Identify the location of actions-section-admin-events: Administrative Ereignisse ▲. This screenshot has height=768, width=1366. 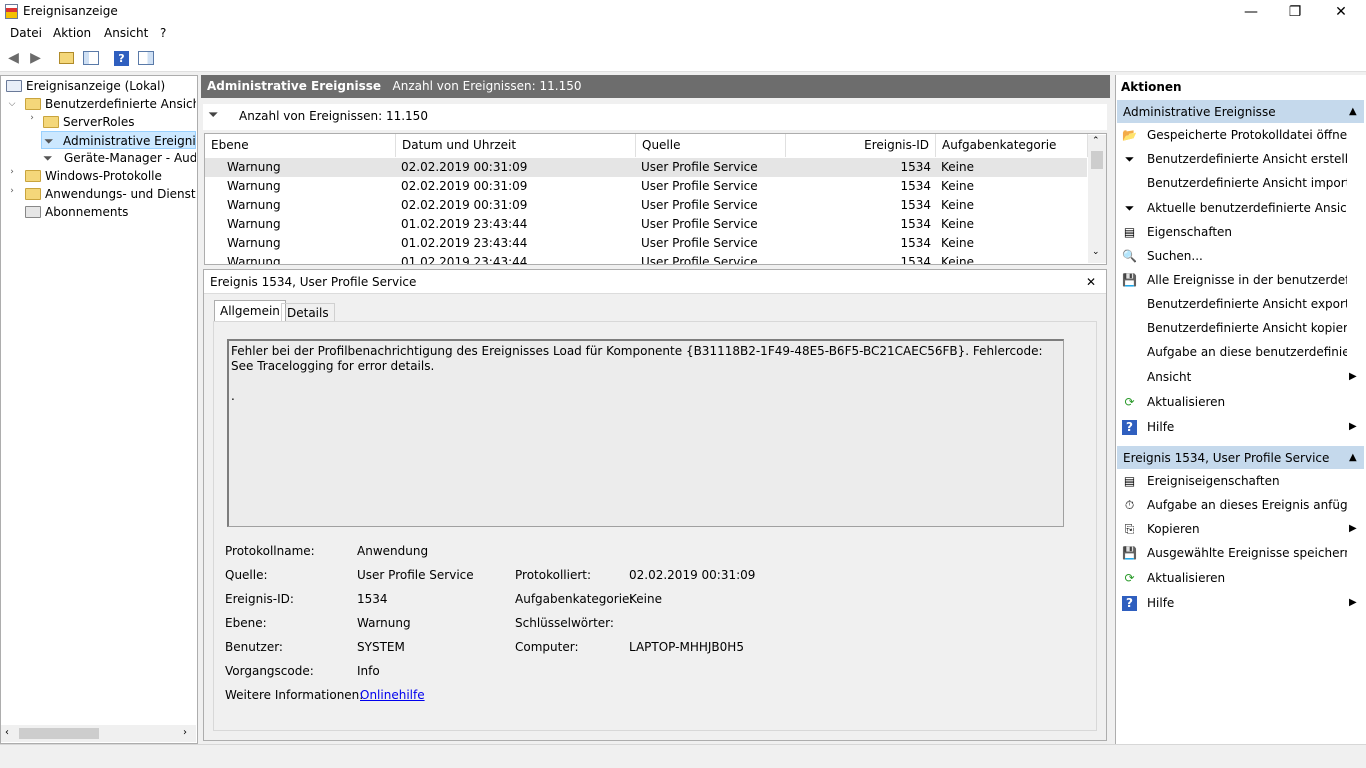
(1240, 111).